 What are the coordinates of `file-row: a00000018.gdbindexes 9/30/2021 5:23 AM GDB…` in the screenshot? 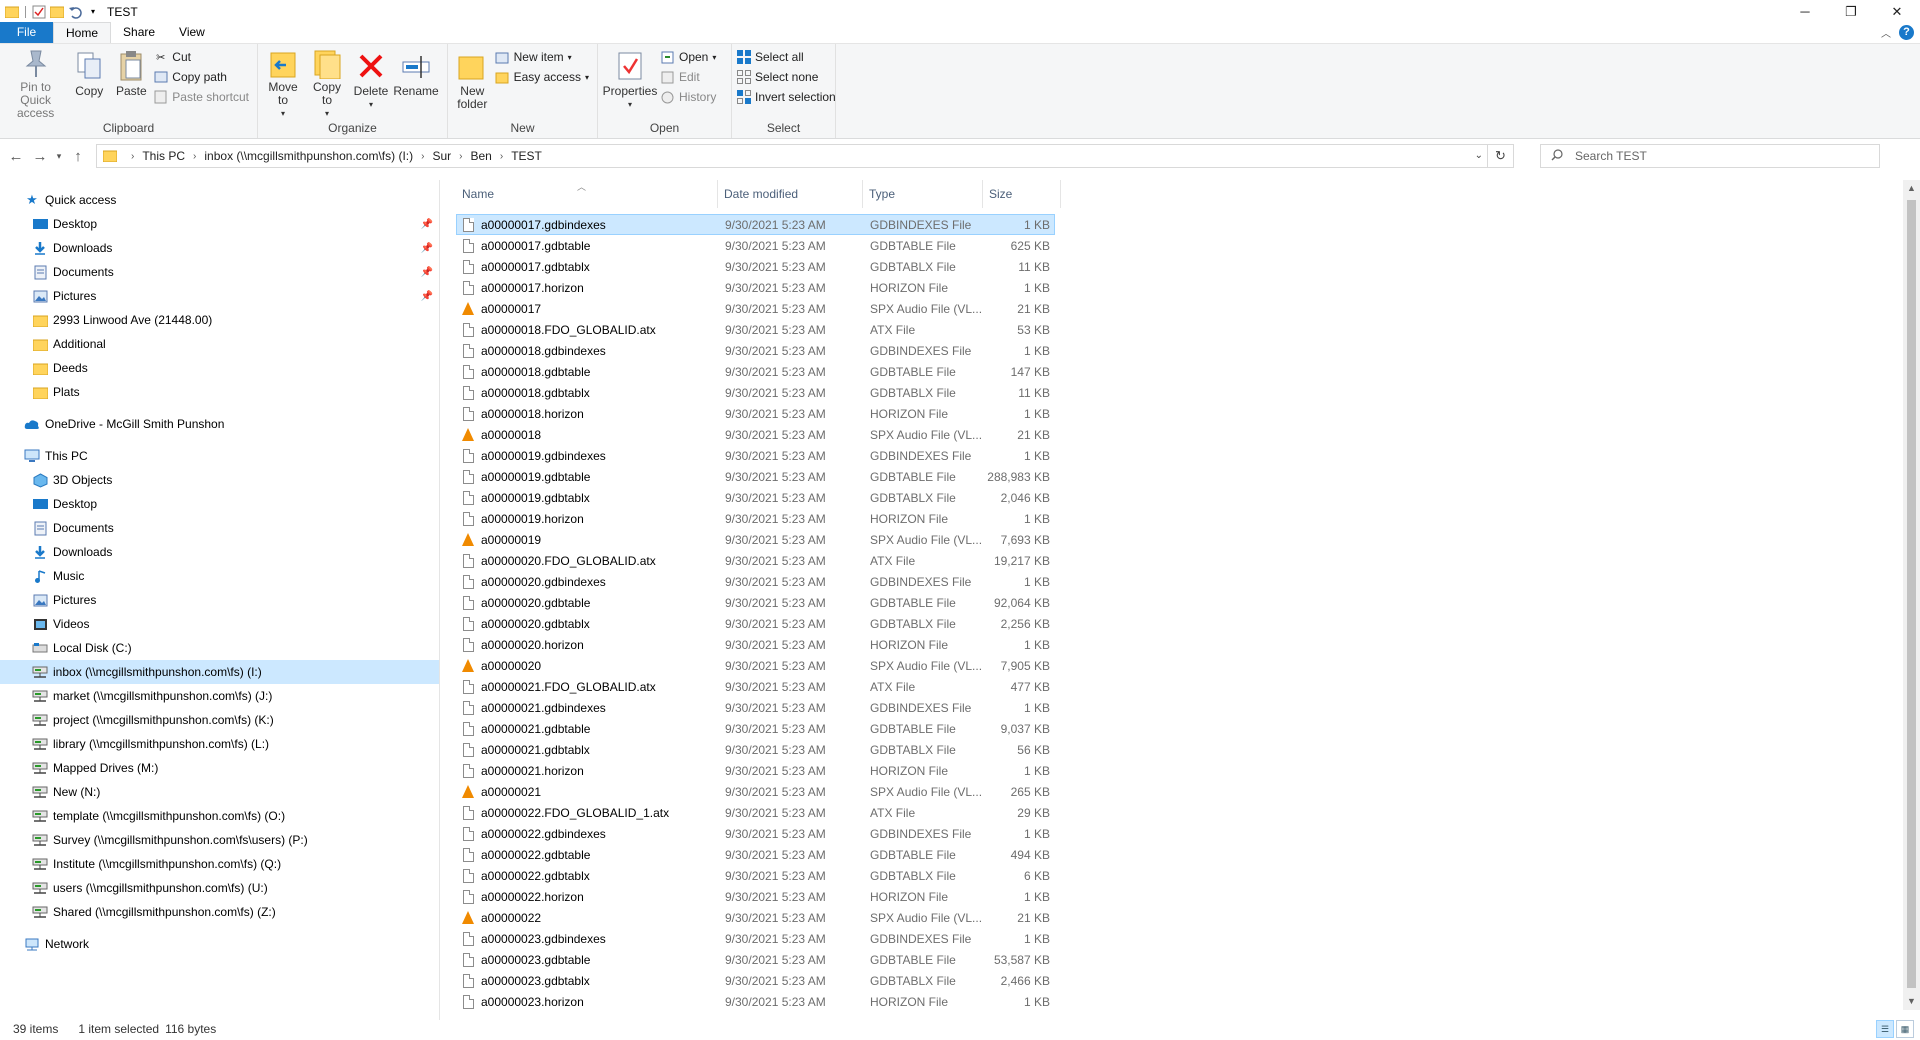 It's located at (1180, 350).